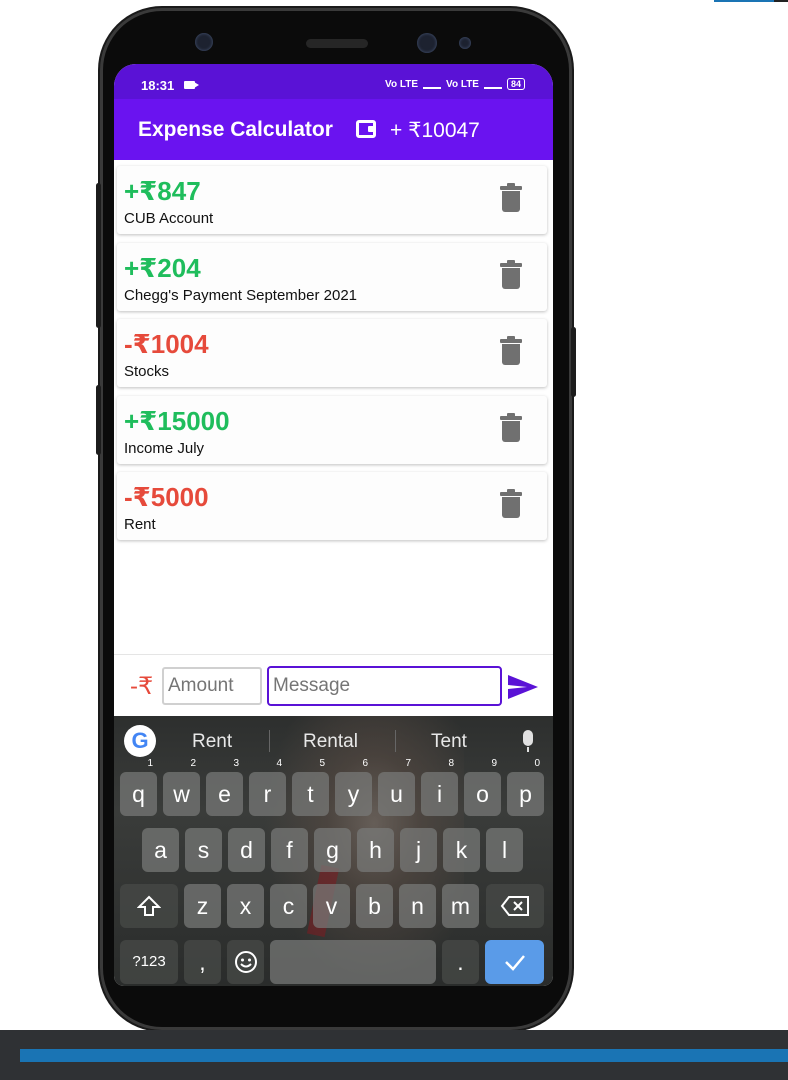 This screenshot has height=1080, width=788. Describe the element at coordinates (310, 787) in the screenshot. I see `key-t: t5` at that location.